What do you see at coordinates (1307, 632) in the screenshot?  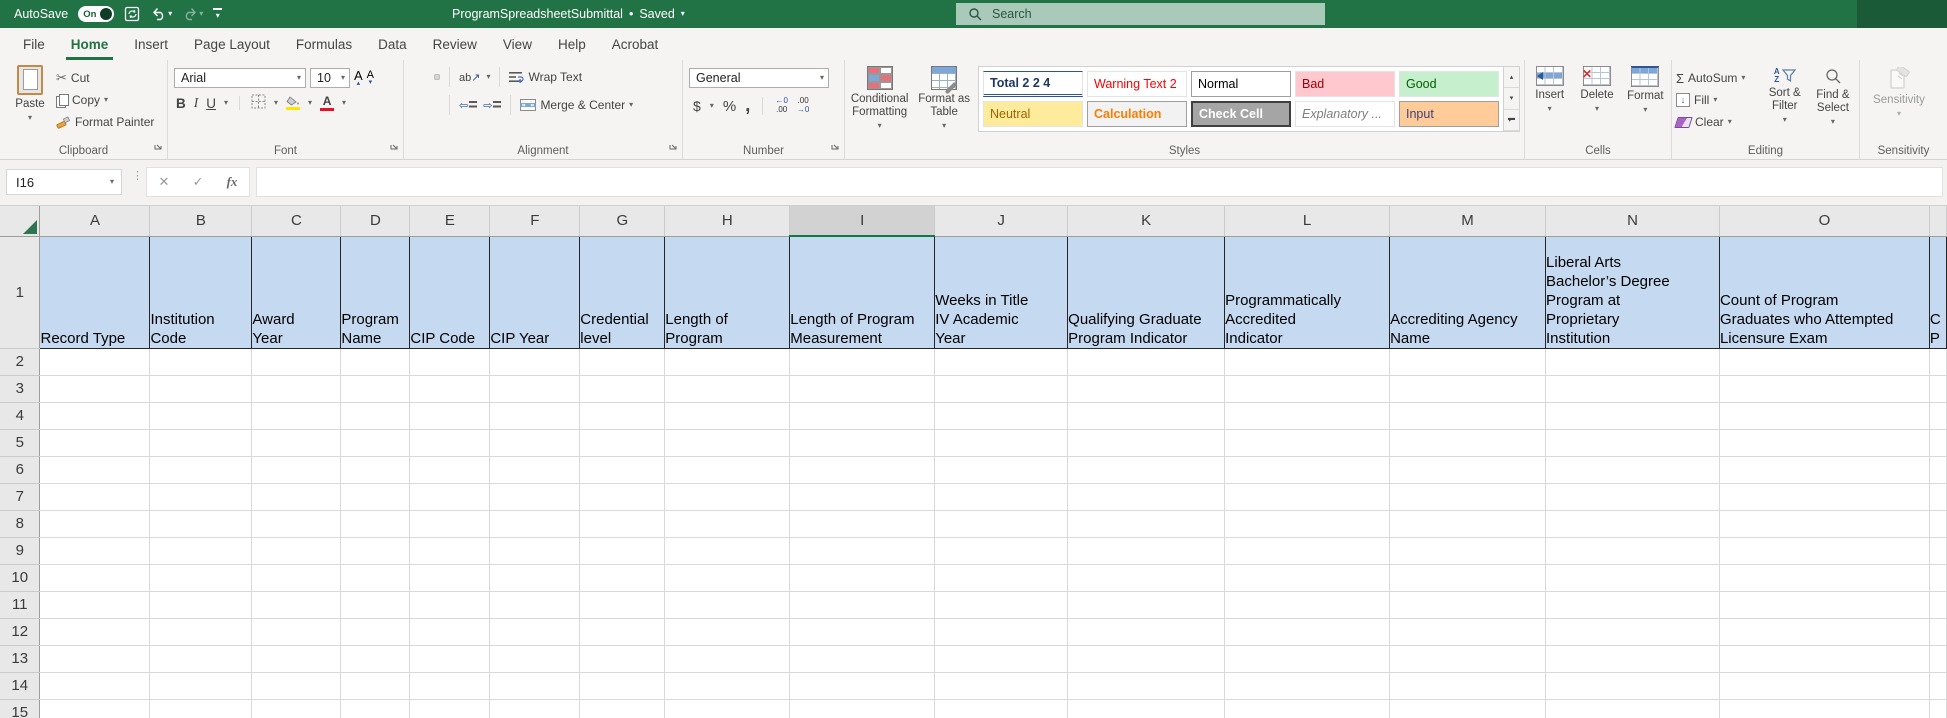 I see `cell-L12` at bounding box center [1307, 632].